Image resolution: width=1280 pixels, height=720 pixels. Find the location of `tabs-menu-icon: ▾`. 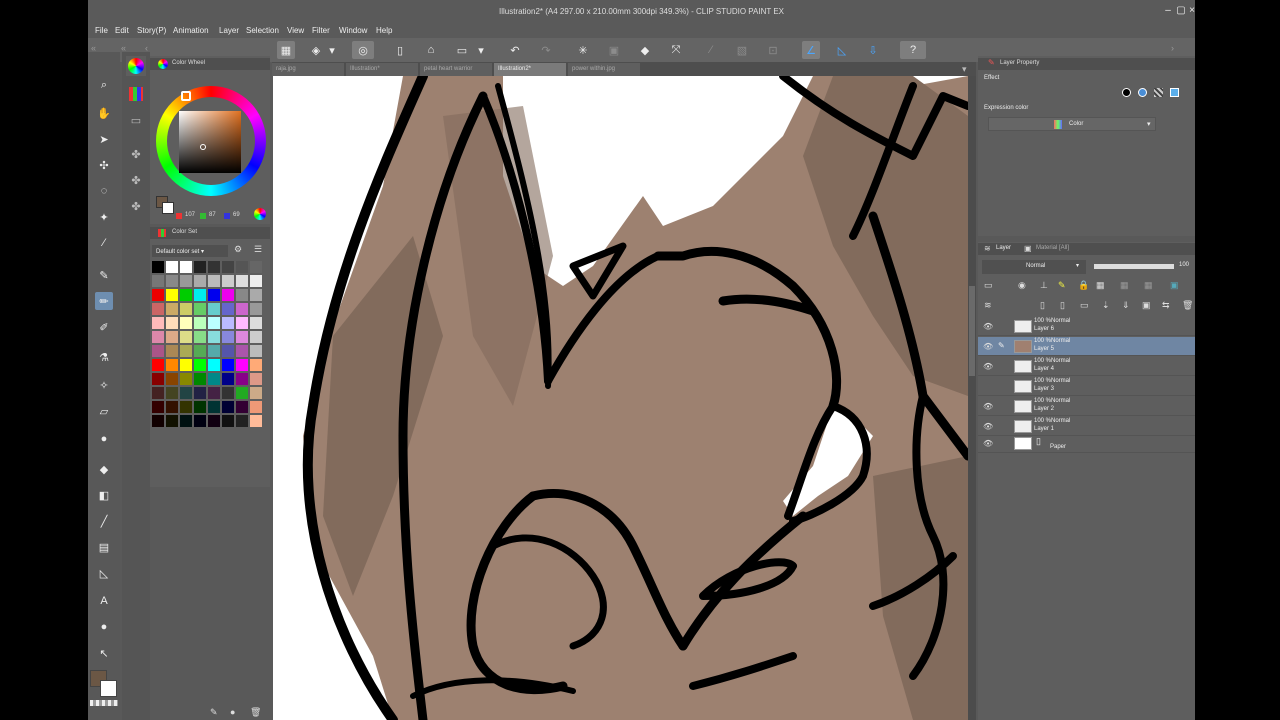

tabs-menu-icon: ▾ is located at coordinates (964, 69).